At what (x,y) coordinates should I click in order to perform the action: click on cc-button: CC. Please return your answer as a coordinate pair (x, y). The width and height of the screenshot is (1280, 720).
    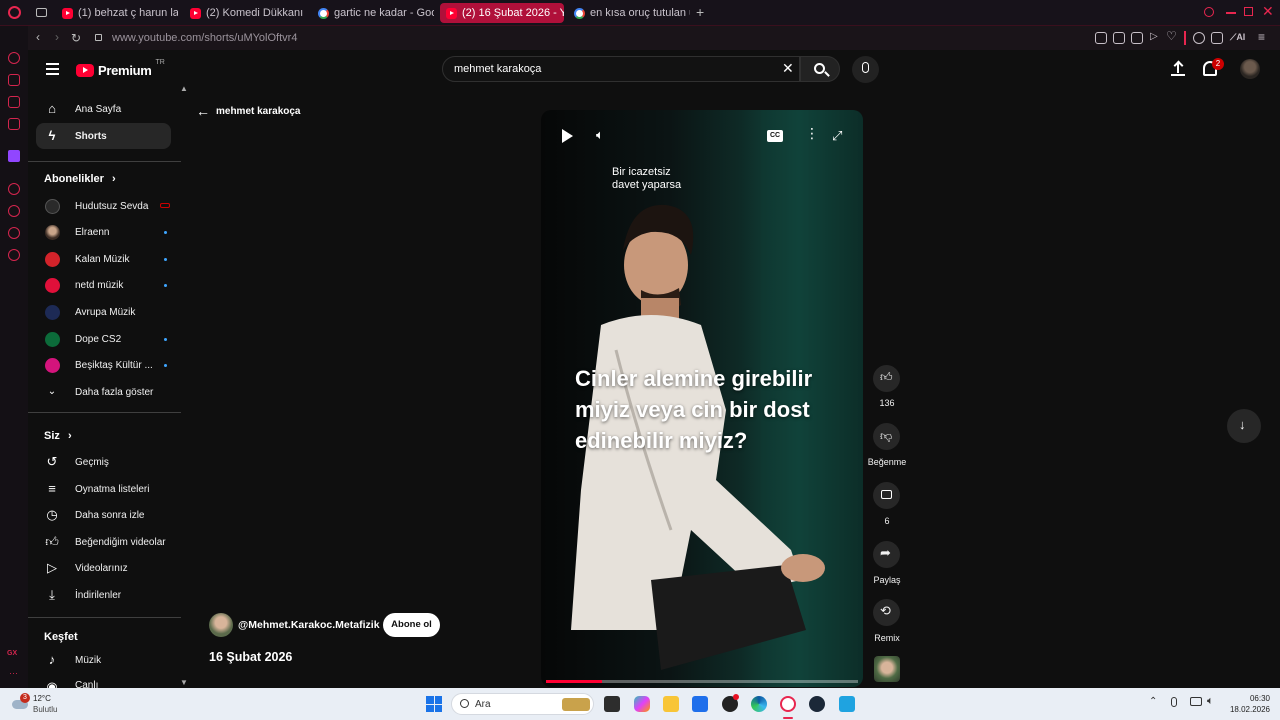
    Looking at the image, I should click on (775, 136).